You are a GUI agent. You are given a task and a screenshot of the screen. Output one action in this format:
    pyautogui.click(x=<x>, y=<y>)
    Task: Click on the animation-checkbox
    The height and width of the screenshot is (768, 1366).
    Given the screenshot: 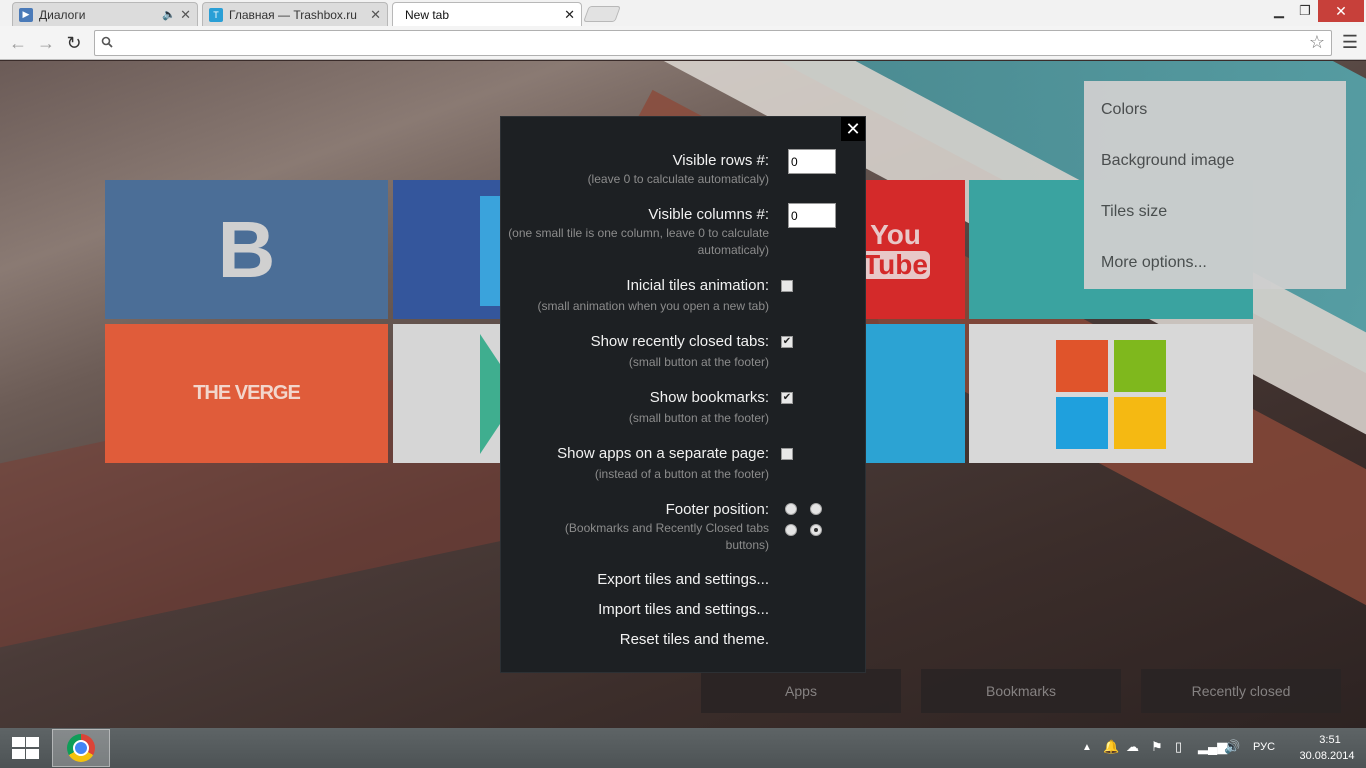 What is the action you would take?
    pyautogui.click(x=787, y=286)
    